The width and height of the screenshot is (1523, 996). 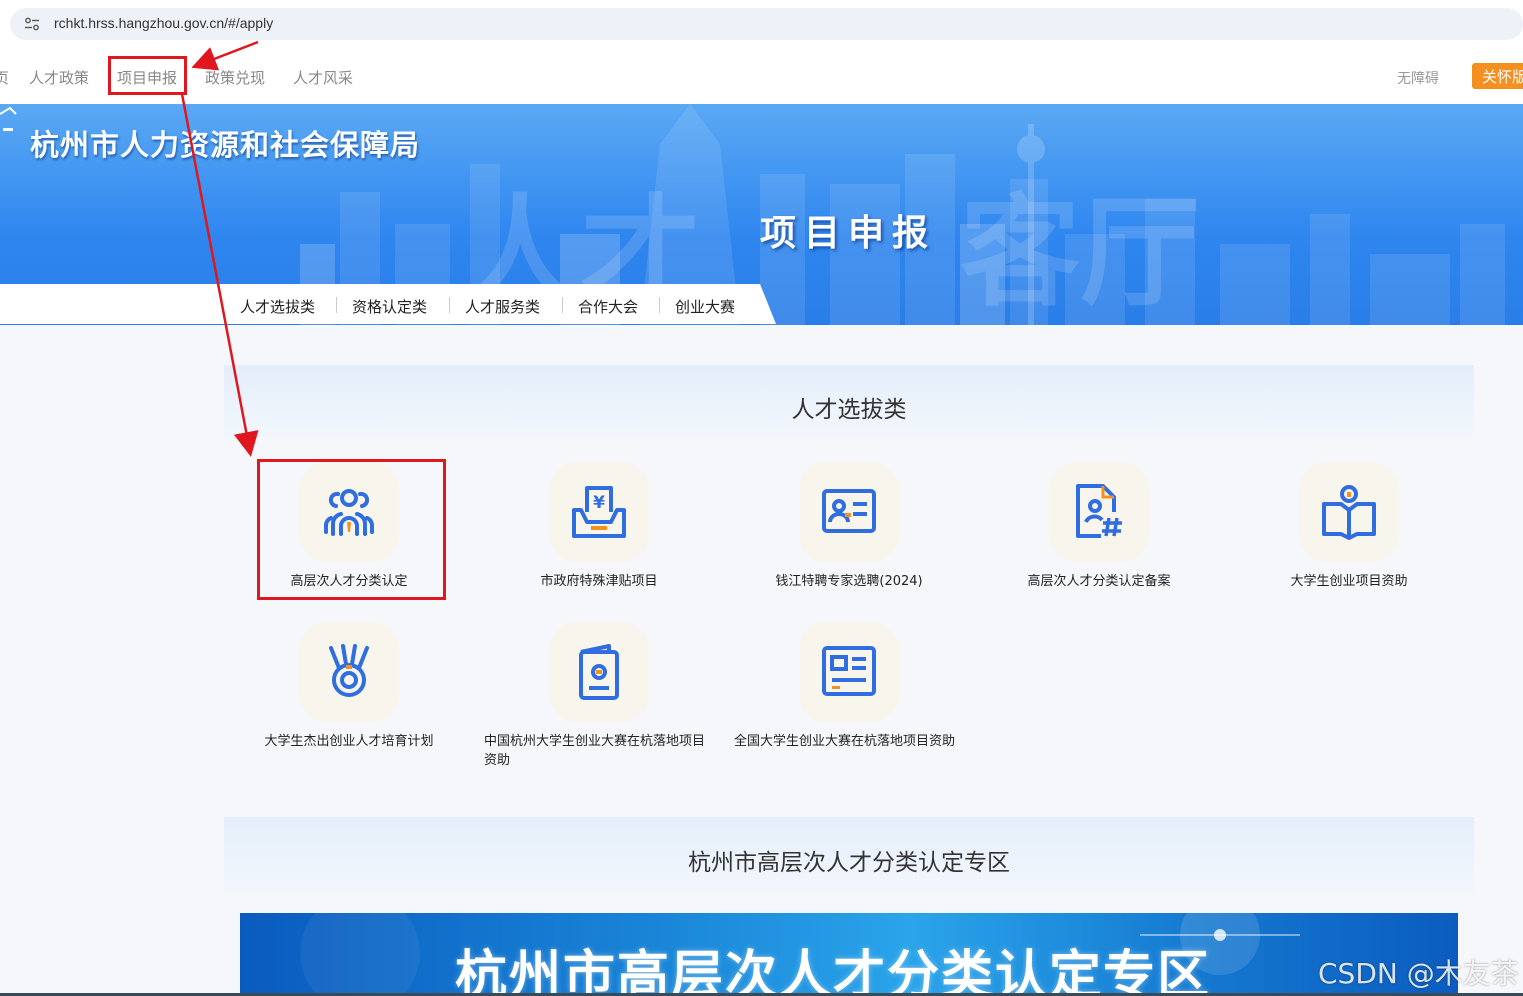 I want to click on url-text: rchkt.hrss.hangzhou.gov.cn/#/apply, so click(x=164, y=23).